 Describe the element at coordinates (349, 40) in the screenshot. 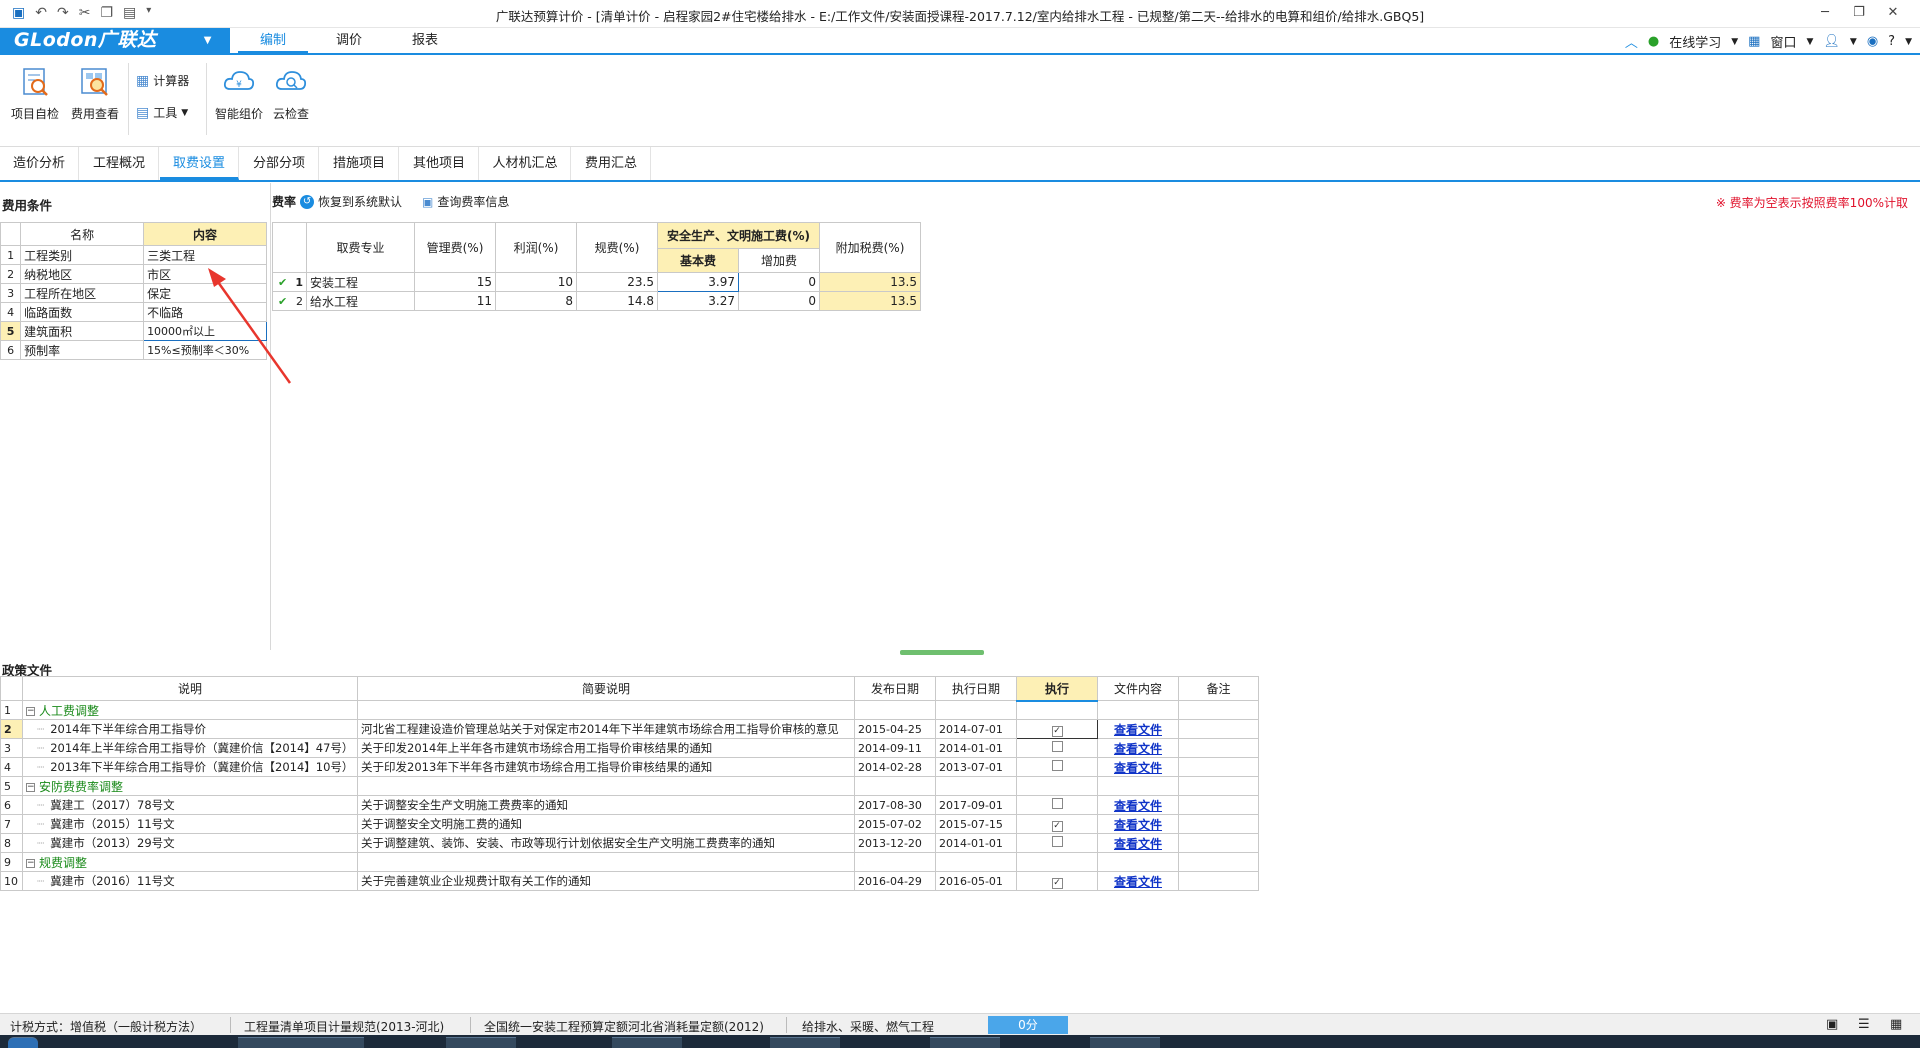

I see `menu-adjust-price: 调价` at that location.